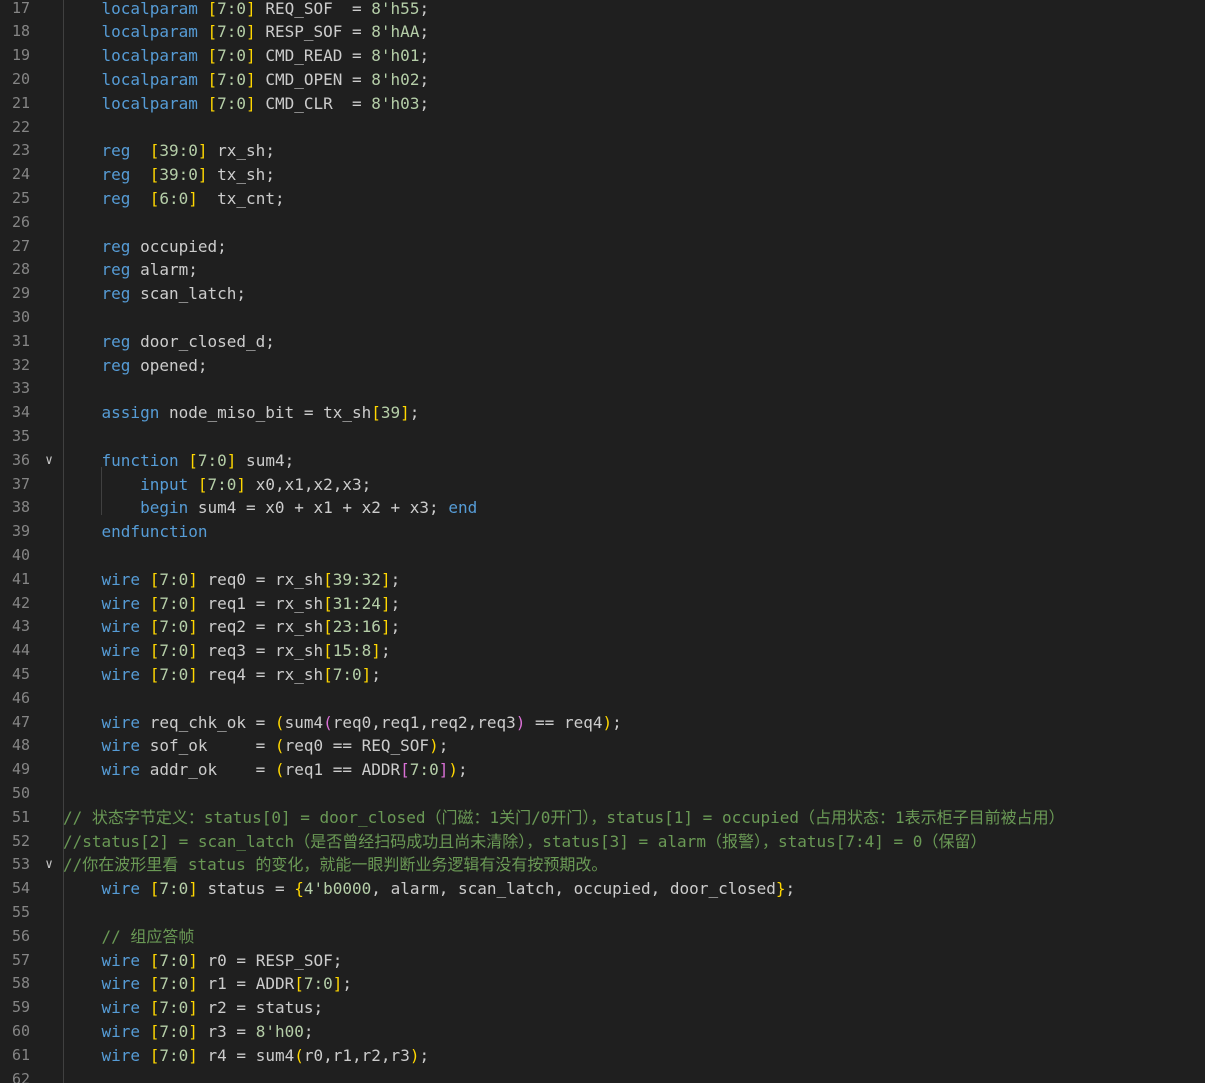 This screenshot has height=1083, width=1205. What do you see at coordinates (602, 56) in the screenshot?
I see `code-line: 19 localparam [7:0] CMD_READ = 8'h01;` at bounding box center [602, 56].